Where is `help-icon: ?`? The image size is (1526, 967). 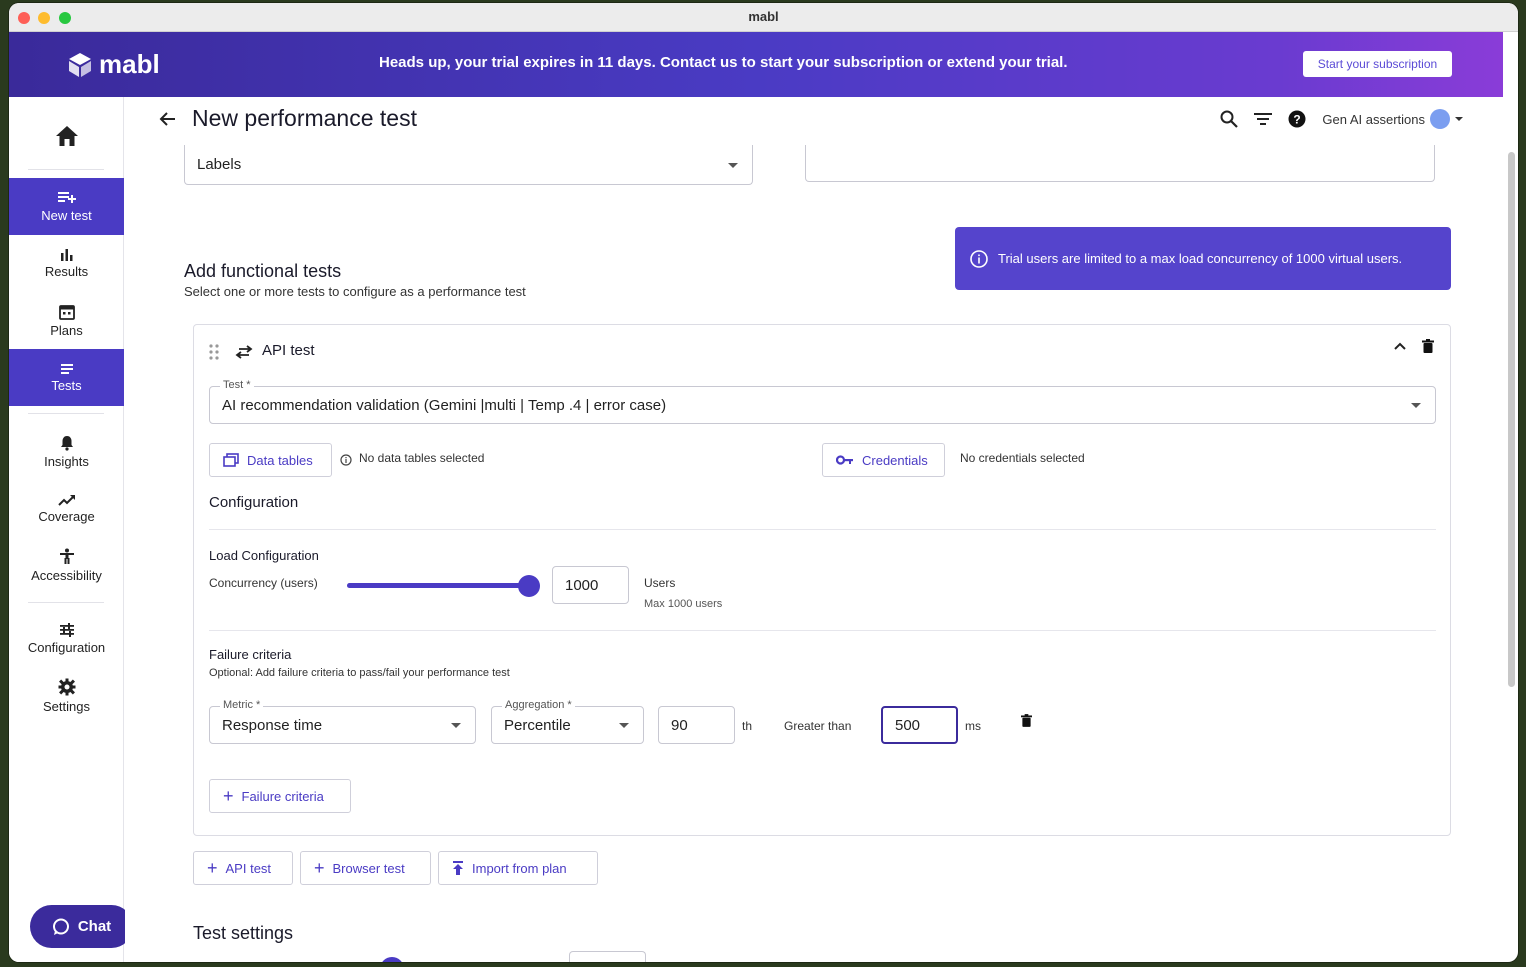
help-icon: ? is located at coordinates (1297, 119).